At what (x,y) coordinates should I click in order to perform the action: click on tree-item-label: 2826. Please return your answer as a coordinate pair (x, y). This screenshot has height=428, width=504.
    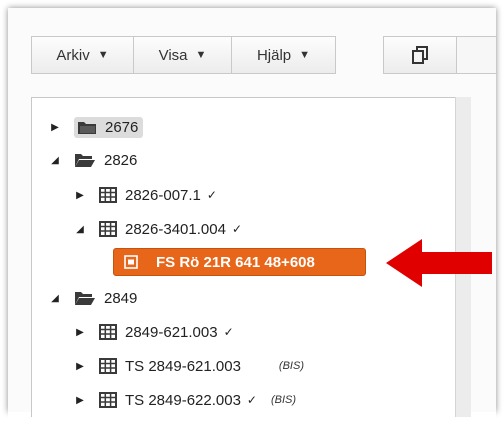
    Looking at the image, I should click on (121, 160).